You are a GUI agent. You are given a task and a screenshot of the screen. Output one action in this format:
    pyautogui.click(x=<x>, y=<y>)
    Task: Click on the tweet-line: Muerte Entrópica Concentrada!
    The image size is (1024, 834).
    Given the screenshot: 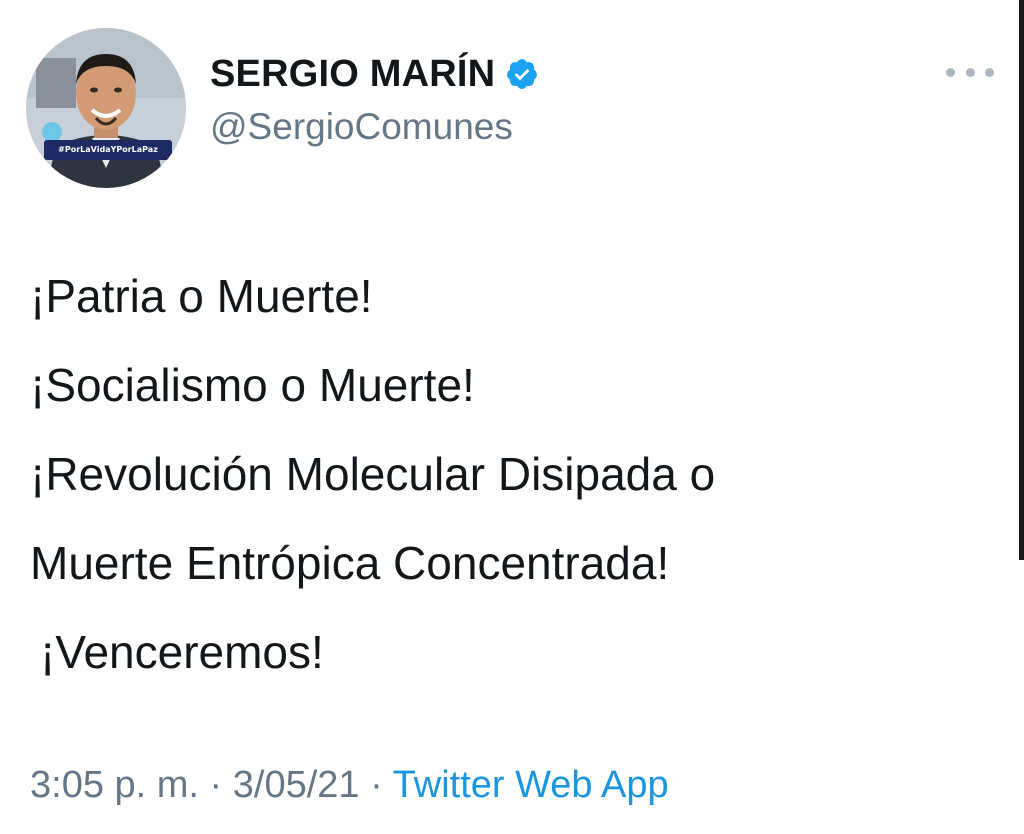 What is the action you would take?
    pyautogui.click(x=350, y=563)
    